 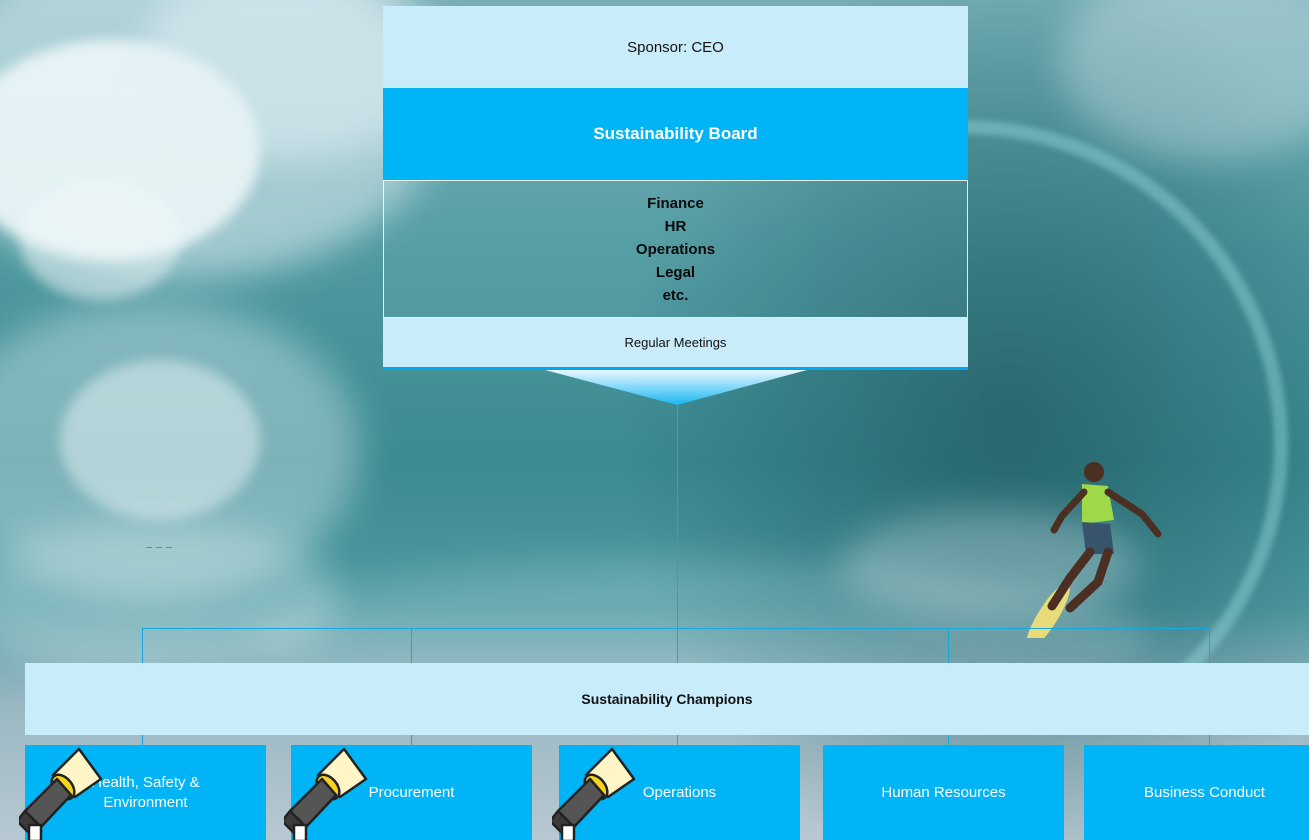 I want to click on dept-label: Business Conduct, so click(x=1204, y=792).